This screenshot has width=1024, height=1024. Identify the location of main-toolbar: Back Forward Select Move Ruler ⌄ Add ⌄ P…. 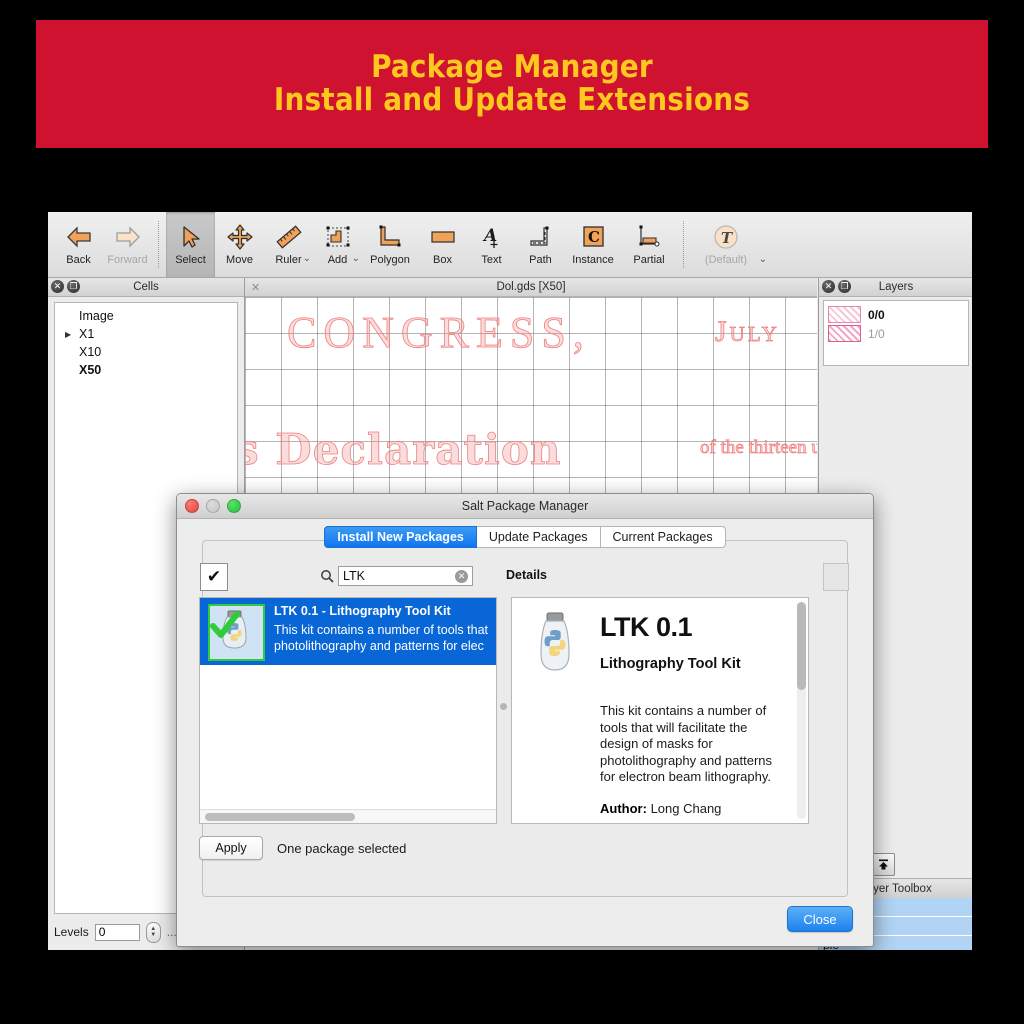
(510, 245).